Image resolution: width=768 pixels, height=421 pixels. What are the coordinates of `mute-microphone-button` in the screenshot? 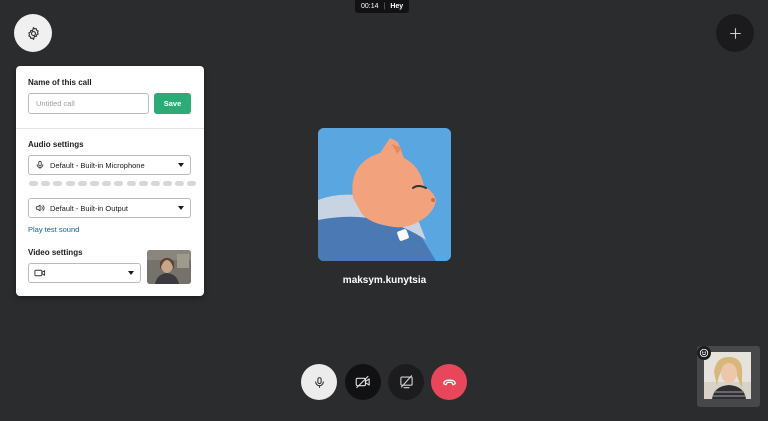 It's located at (319, 382).